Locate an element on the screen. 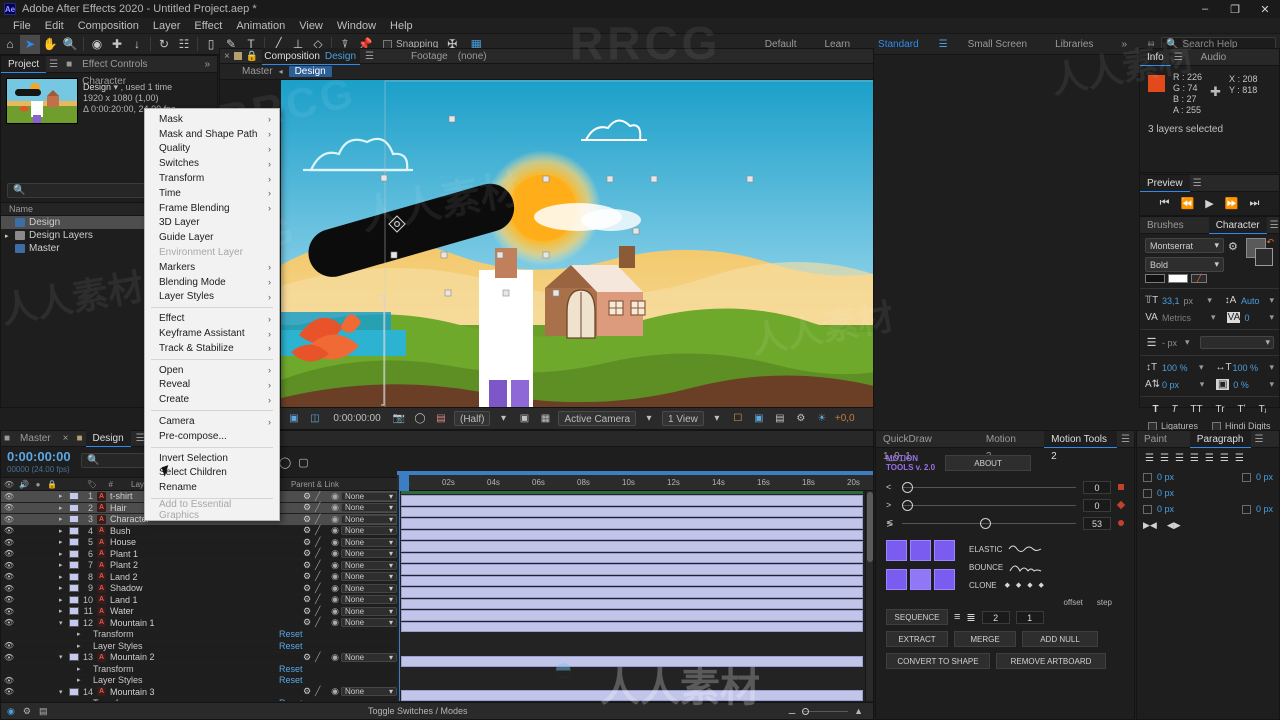 This screenshot has height=720, width=1280. show-snapshot-icon: ◯ is located at coordinates (420, 419).